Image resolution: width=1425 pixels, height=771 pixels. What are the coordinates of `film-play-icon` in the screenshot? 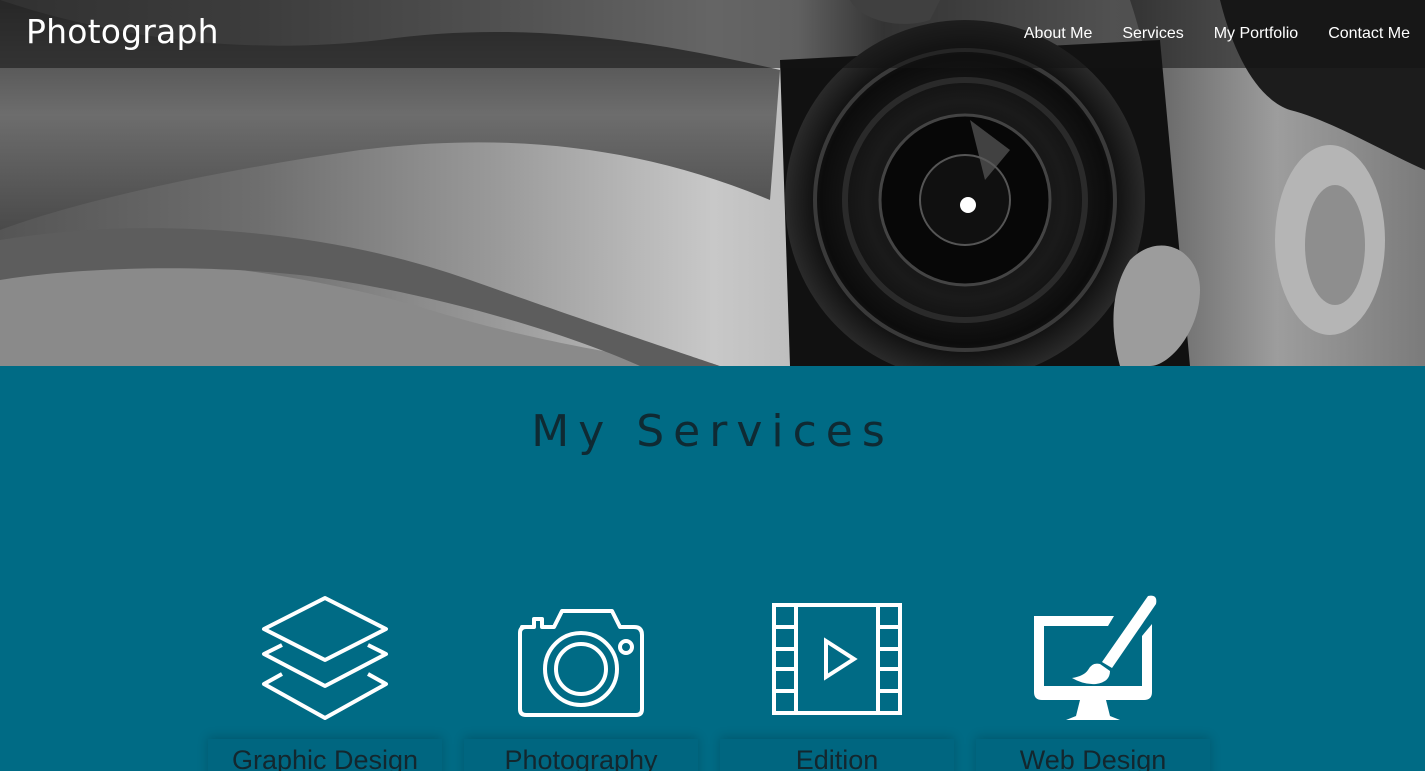 It's located at (837, 658).